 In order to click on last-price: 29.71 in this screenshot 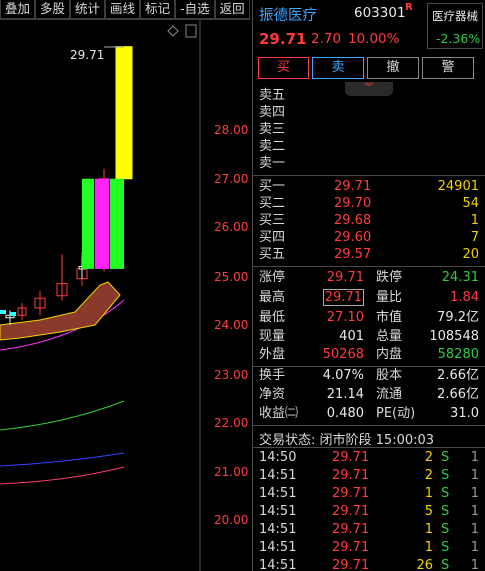, I will do `click(283, 39)`.